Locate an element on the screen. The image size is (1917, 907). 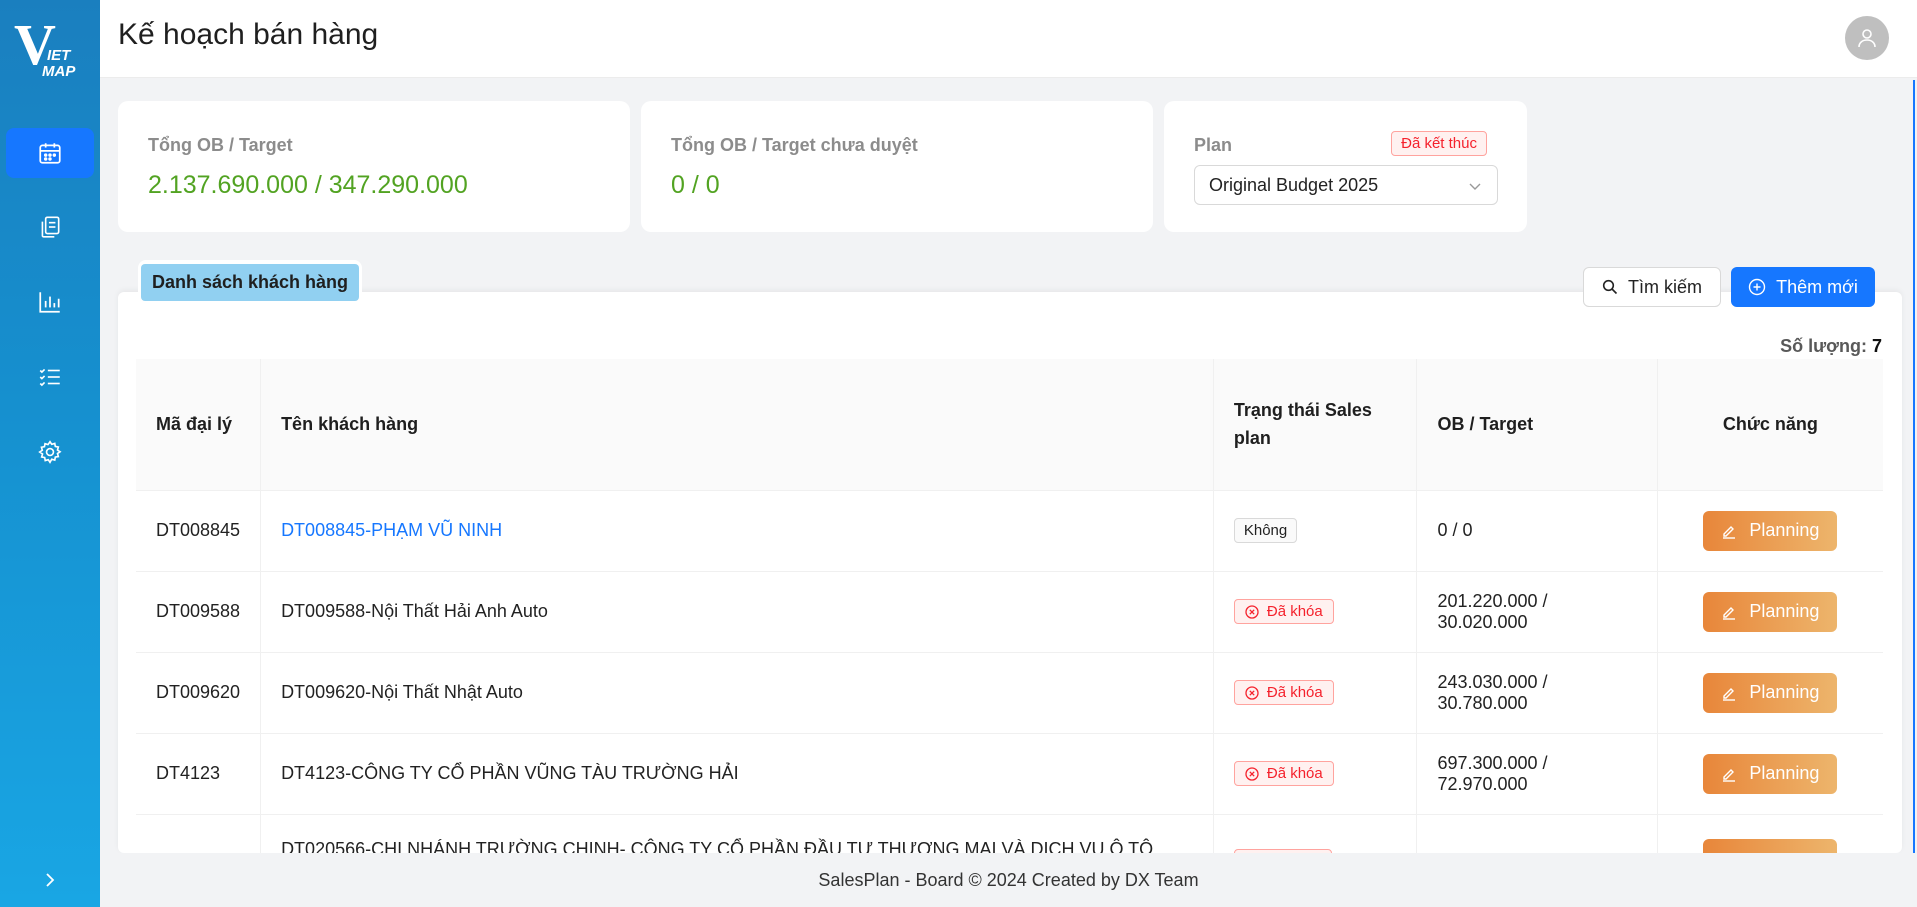
col-actions: Chức năng is located at coordinates (1770, 425).